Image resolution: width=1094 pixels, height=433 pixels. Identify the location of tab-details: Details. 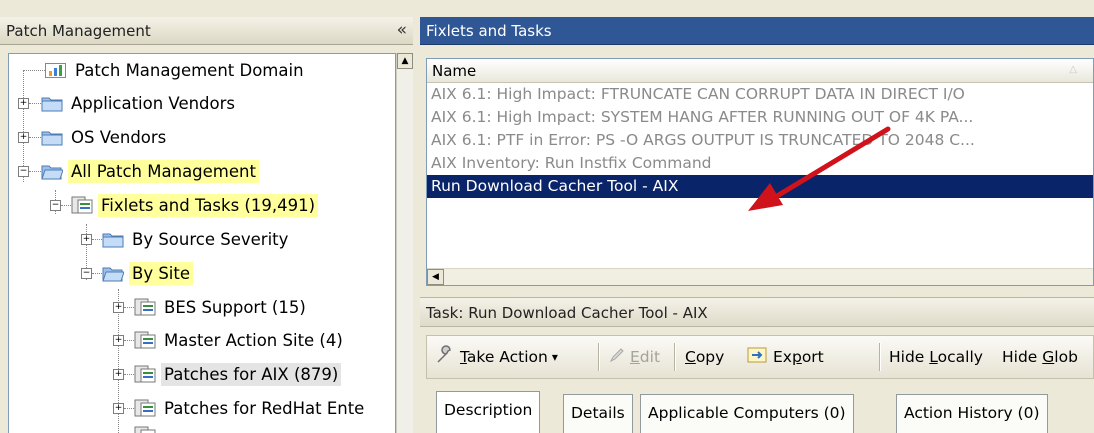
(598, 413).